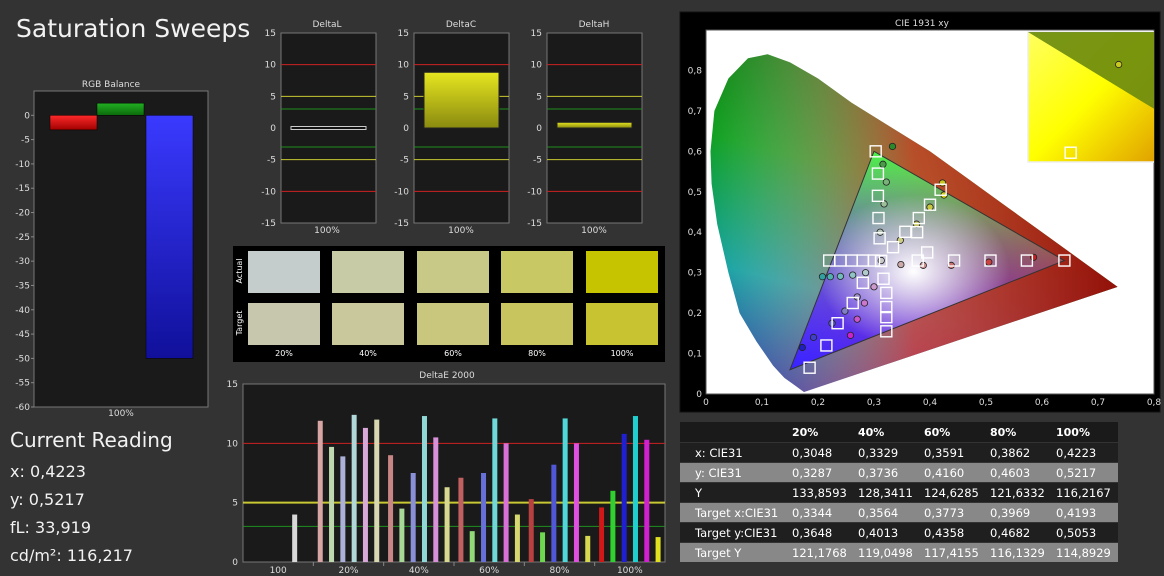 Image resolution: width=1164 pixels, height=576 pixels. What do you see at coordinates (22, 384) in the screenshot?
I see `rgb-balance-ytick: -55` at bounding box center [22, 384].